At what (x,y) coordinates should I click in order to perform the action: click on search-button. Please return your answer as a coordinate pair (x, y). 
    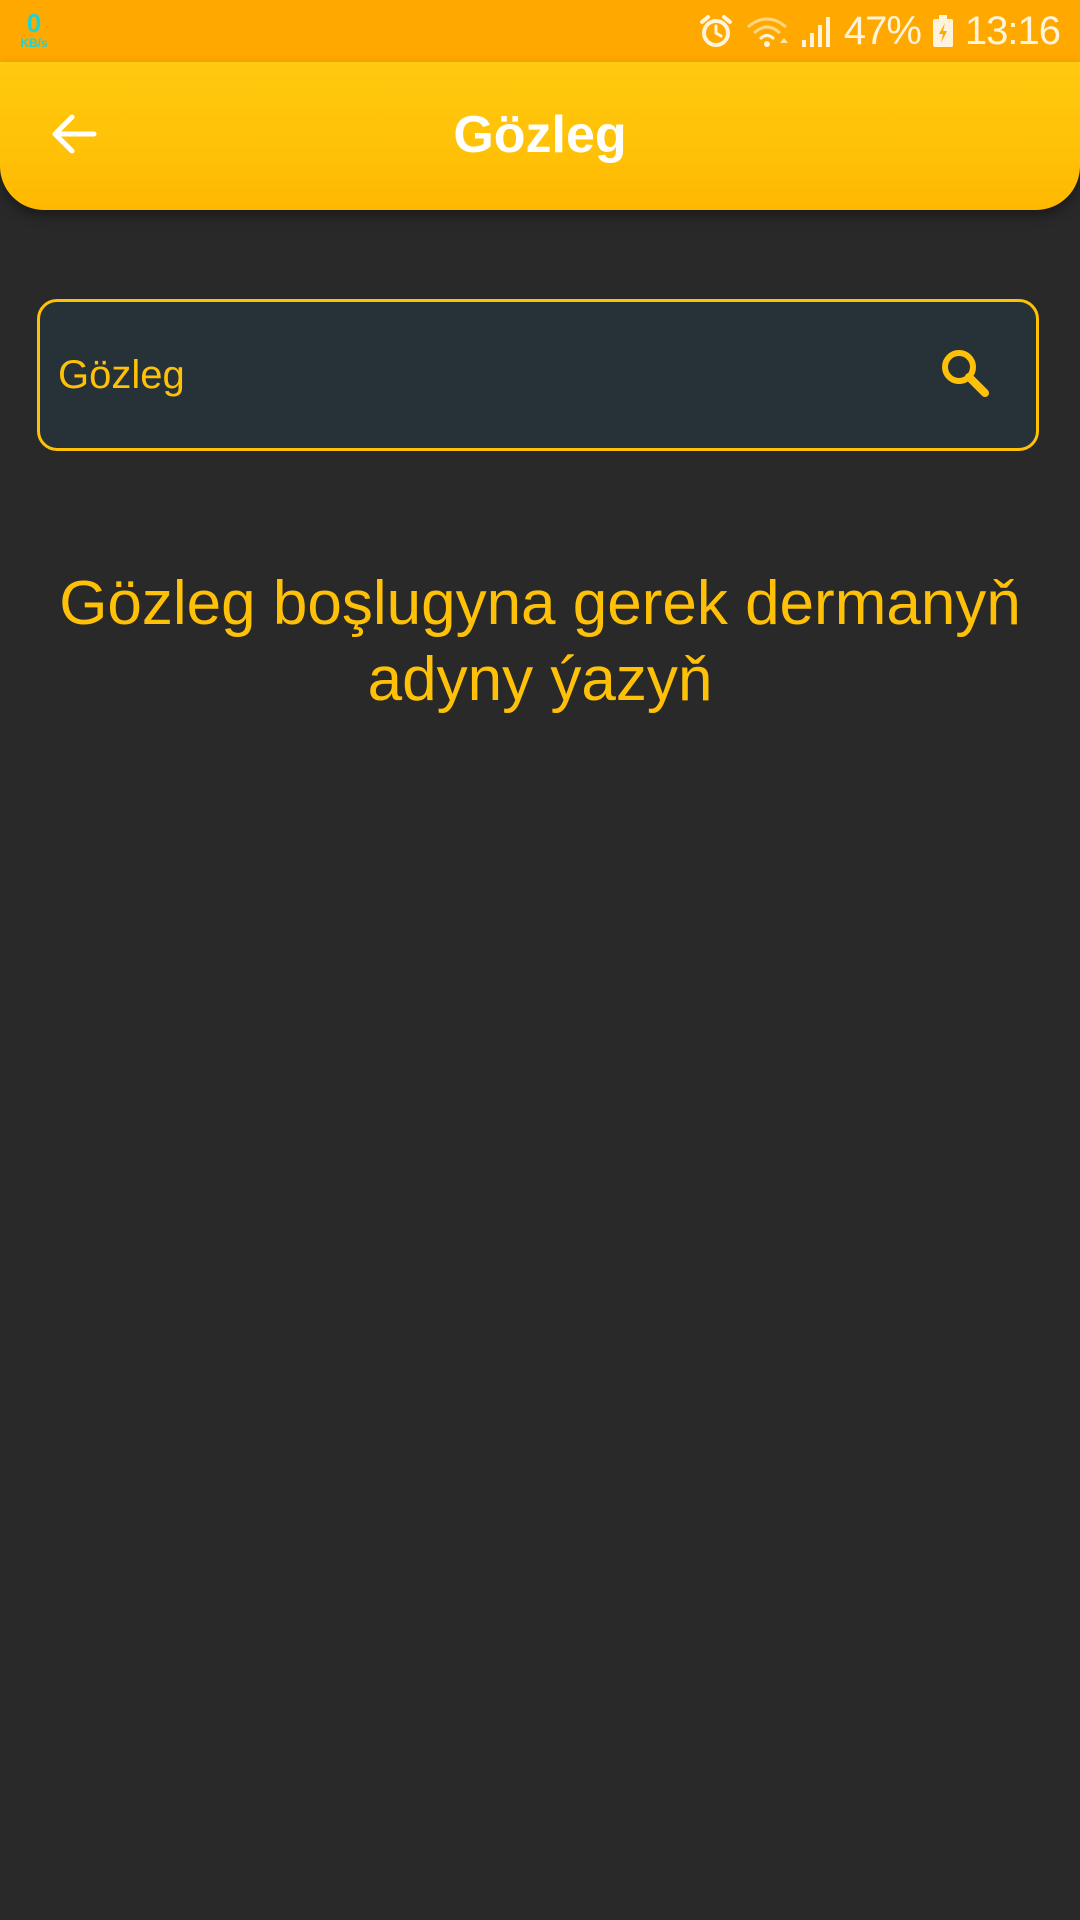
    Looking at the image, I should click on (965, 375).